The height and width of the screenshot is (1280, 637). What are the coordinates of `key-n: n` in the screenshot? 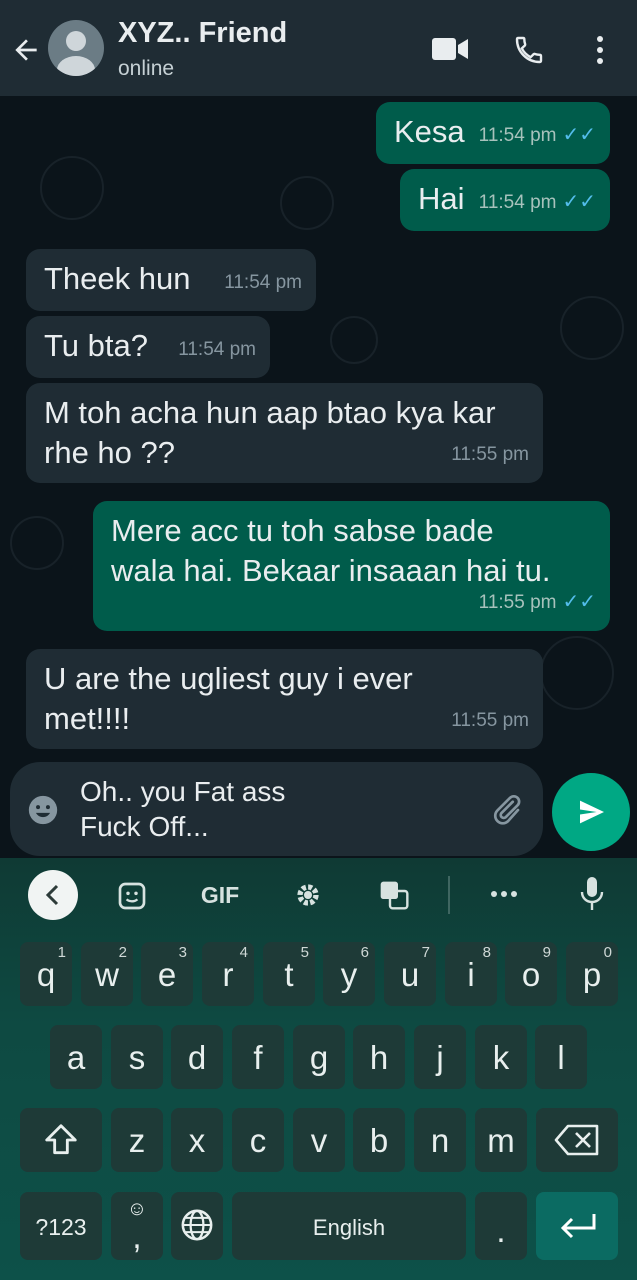 It's located at (440, 1140).